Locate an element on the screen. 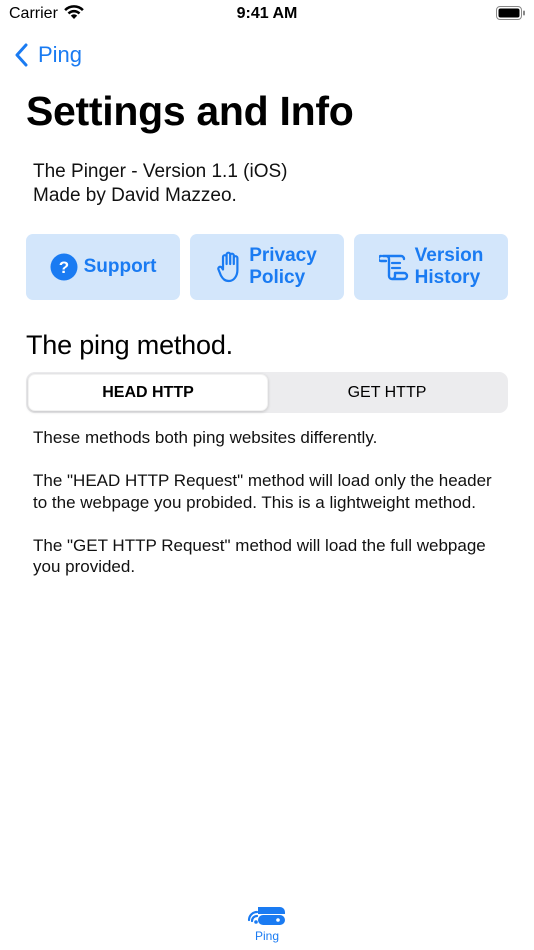  segment-get-http: GET HTTP is located at coordinates (387, 392).